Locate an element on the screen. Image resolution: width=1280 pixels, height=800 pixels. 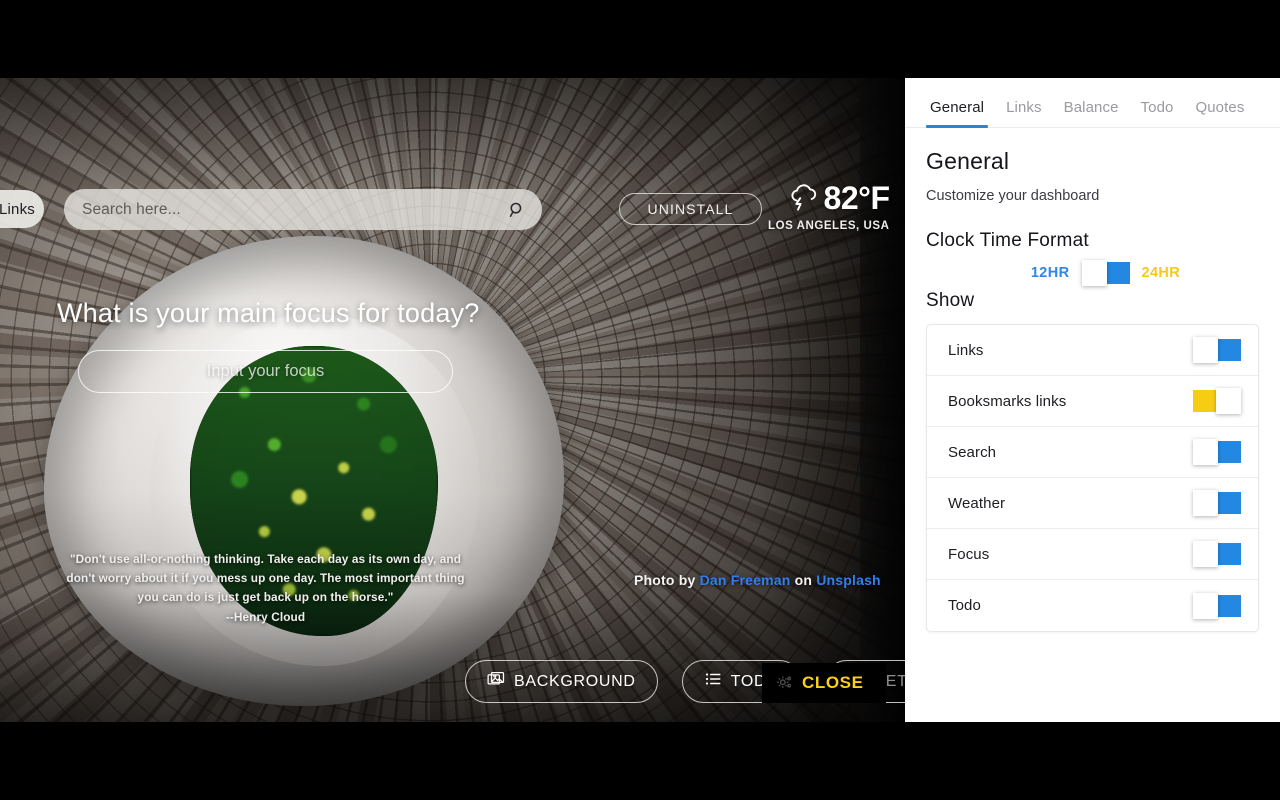
weather-location: LOS ANGELES, USA is located at coordinates (829, 226).